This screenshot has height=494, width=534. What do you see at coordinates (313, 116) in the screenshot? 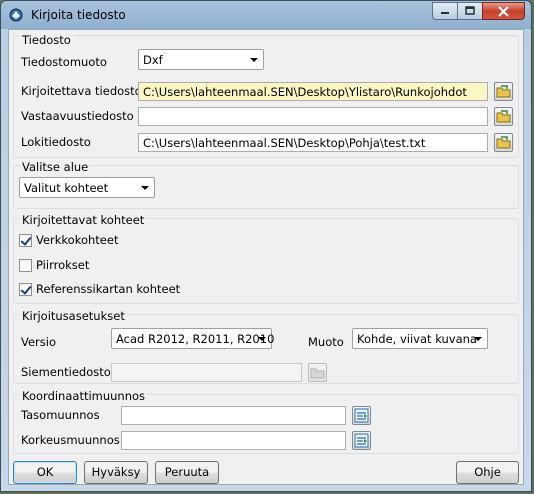
I see `mapping-file-field` at bounding box center [313, 116].